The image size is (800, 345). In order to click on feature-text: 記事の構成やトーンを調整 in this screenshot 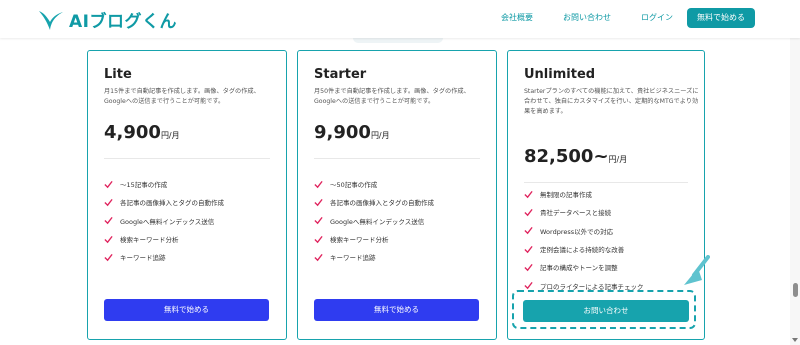, I will do `click(579, 268)`.